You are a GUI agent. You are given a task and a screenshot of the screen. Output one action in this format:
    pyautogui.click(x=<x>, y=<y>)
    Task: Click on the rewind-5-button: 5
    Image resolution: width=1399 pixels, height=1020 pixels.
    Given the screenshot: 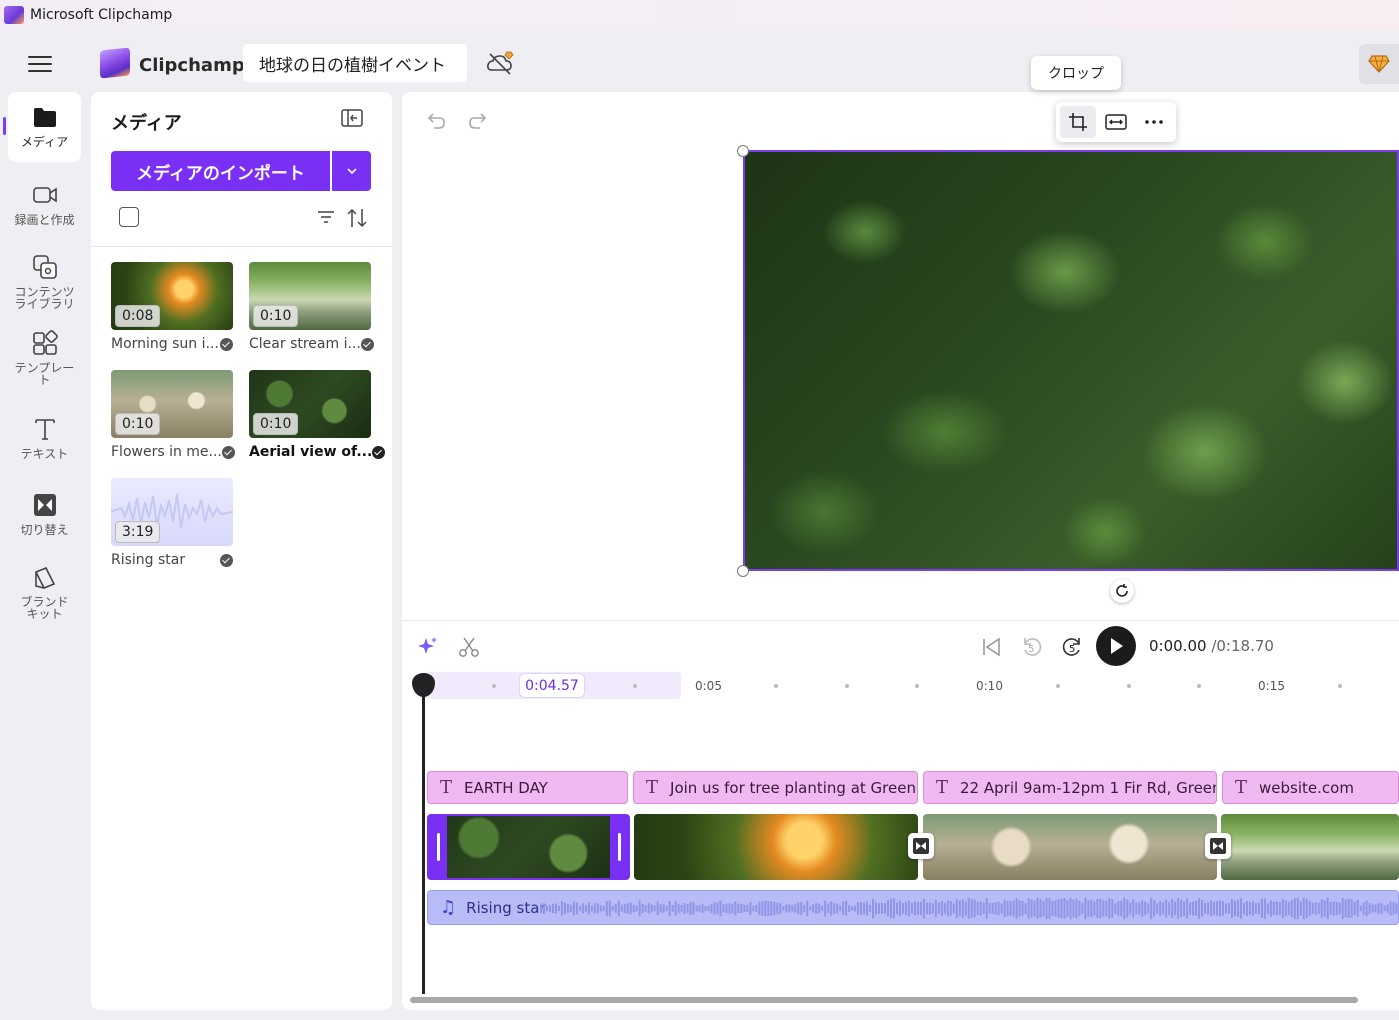 What is the action you would take?
    pyautogui.click(x=1032, y=647)
    